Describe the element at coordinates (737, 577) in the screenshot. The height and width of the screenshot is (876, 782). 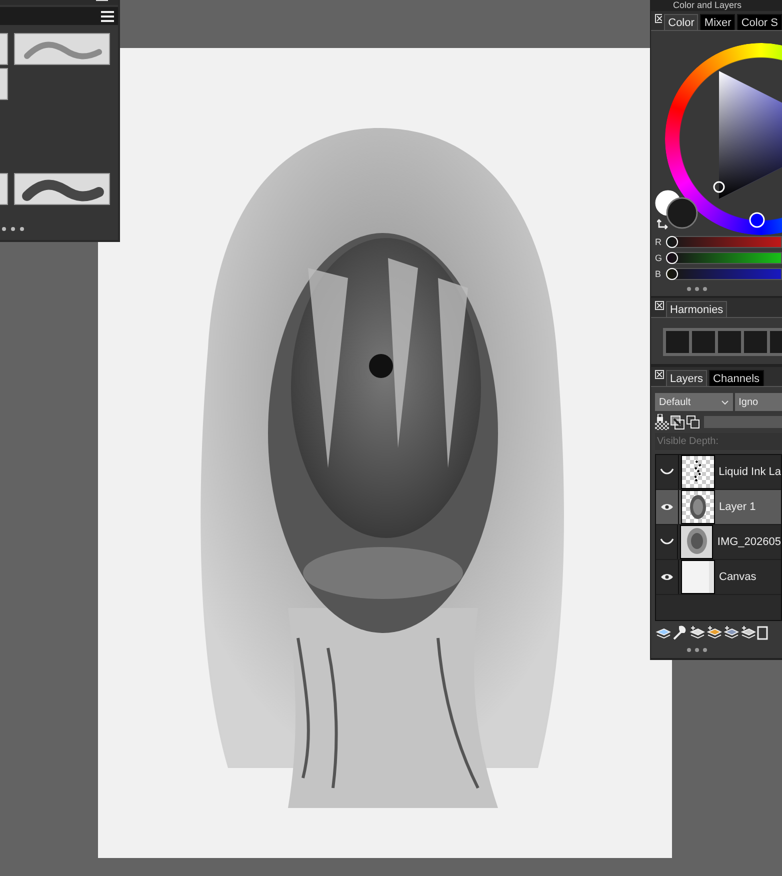
I see `layer-name: Canvas` at that location.